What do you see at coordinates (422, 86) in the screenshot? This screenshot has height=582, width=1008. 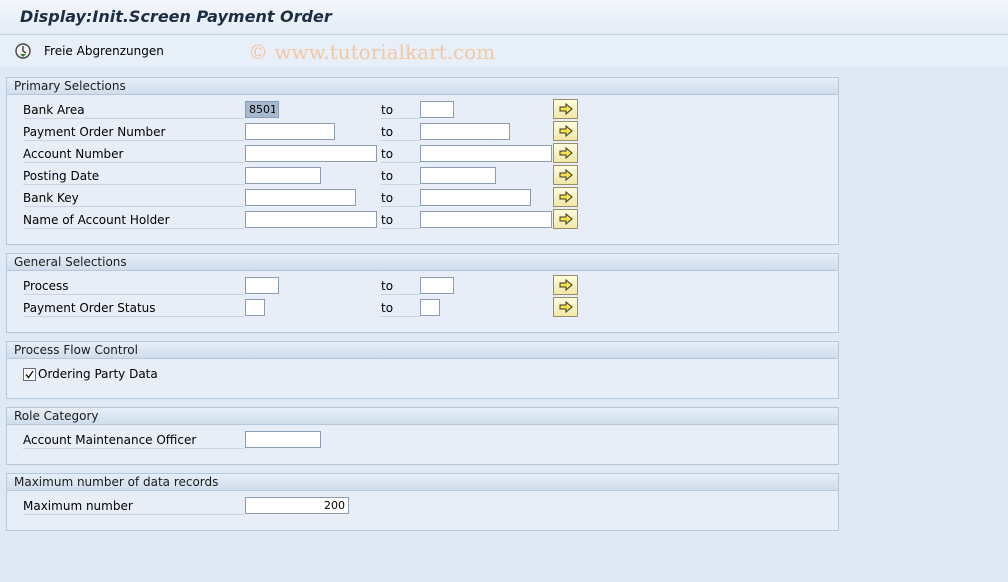 I see `group-header: Primary Selections` at bounding box center [422, 86].